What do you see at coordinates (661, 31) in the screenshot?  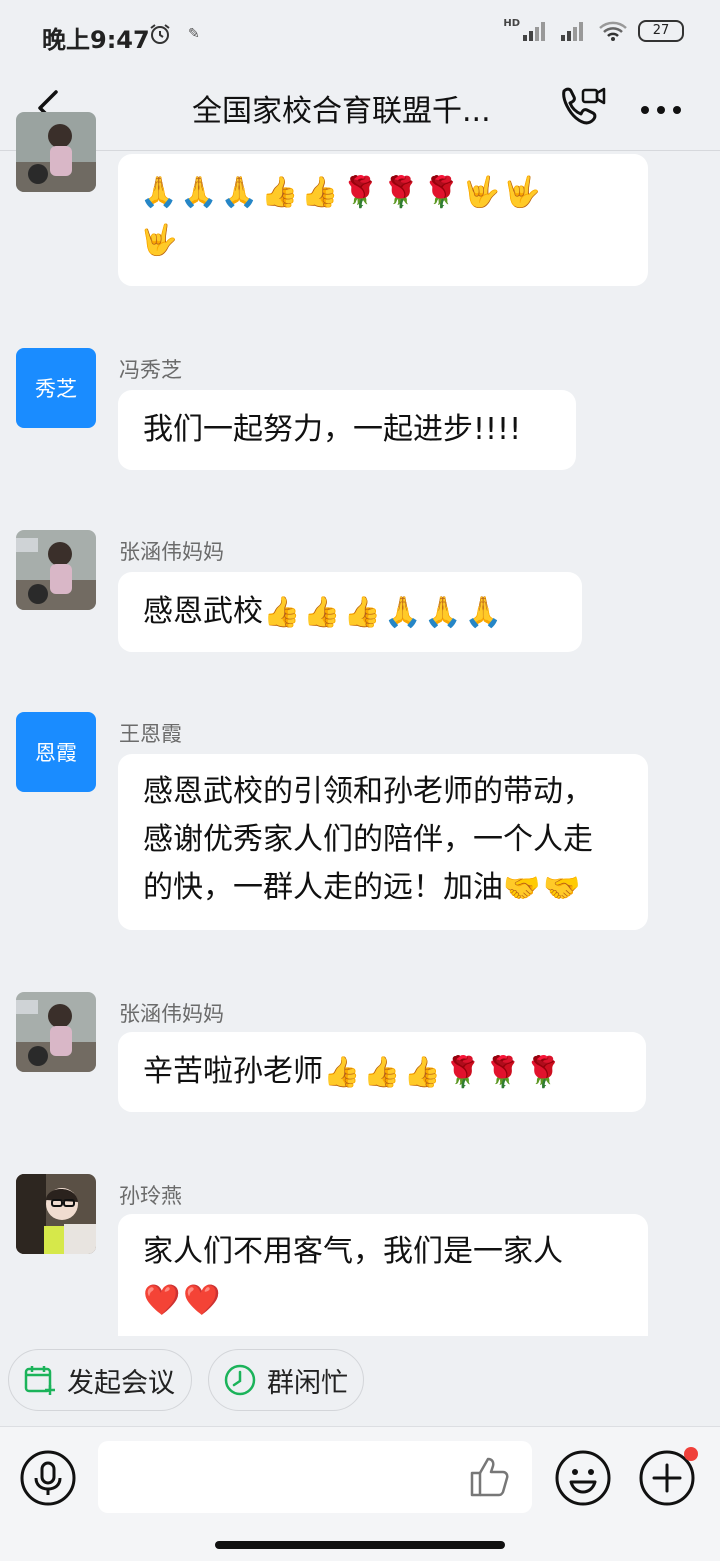 I see `battery-icon: 27` at bounding box center [661, 31].